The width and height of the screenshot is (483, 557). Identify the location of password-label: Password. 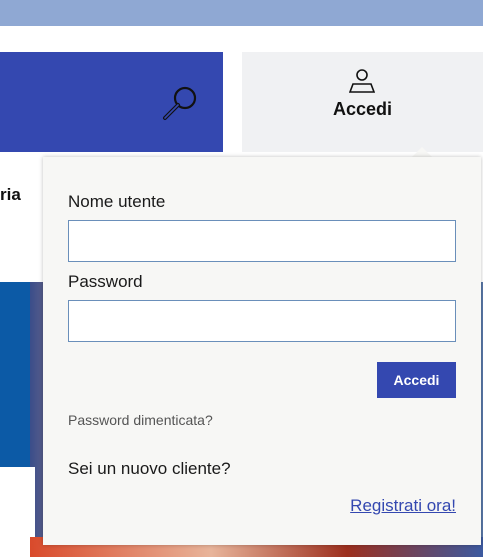
(105, 281).